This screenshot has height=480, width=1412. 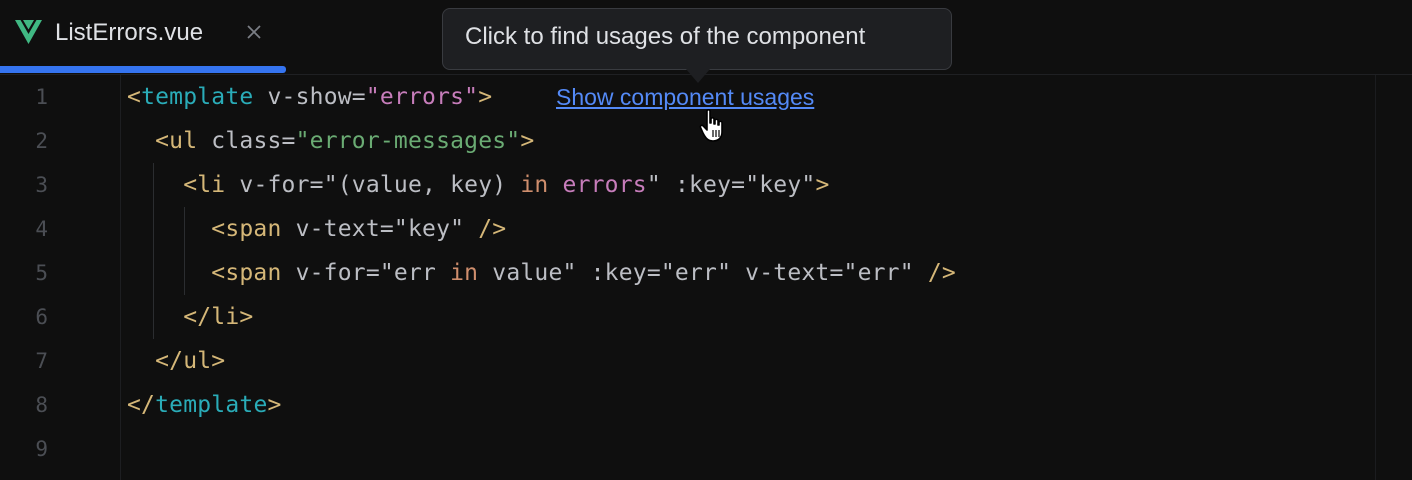 What do you see at coordinates (143, 69) in the screenshot?
I see `active-tab-indicator` at bounding box center [143, 69].